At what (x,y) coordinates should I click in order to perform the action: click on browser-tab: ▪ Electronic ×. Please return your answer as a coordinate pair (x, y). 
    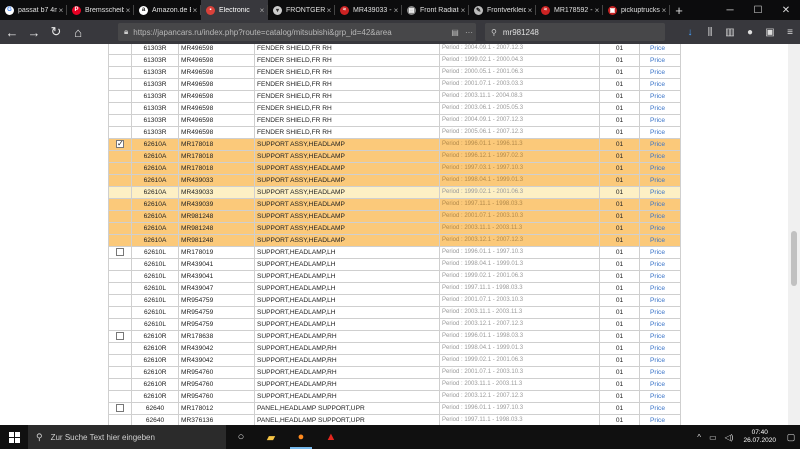
    Looking at the image, I should click on (234, 10).